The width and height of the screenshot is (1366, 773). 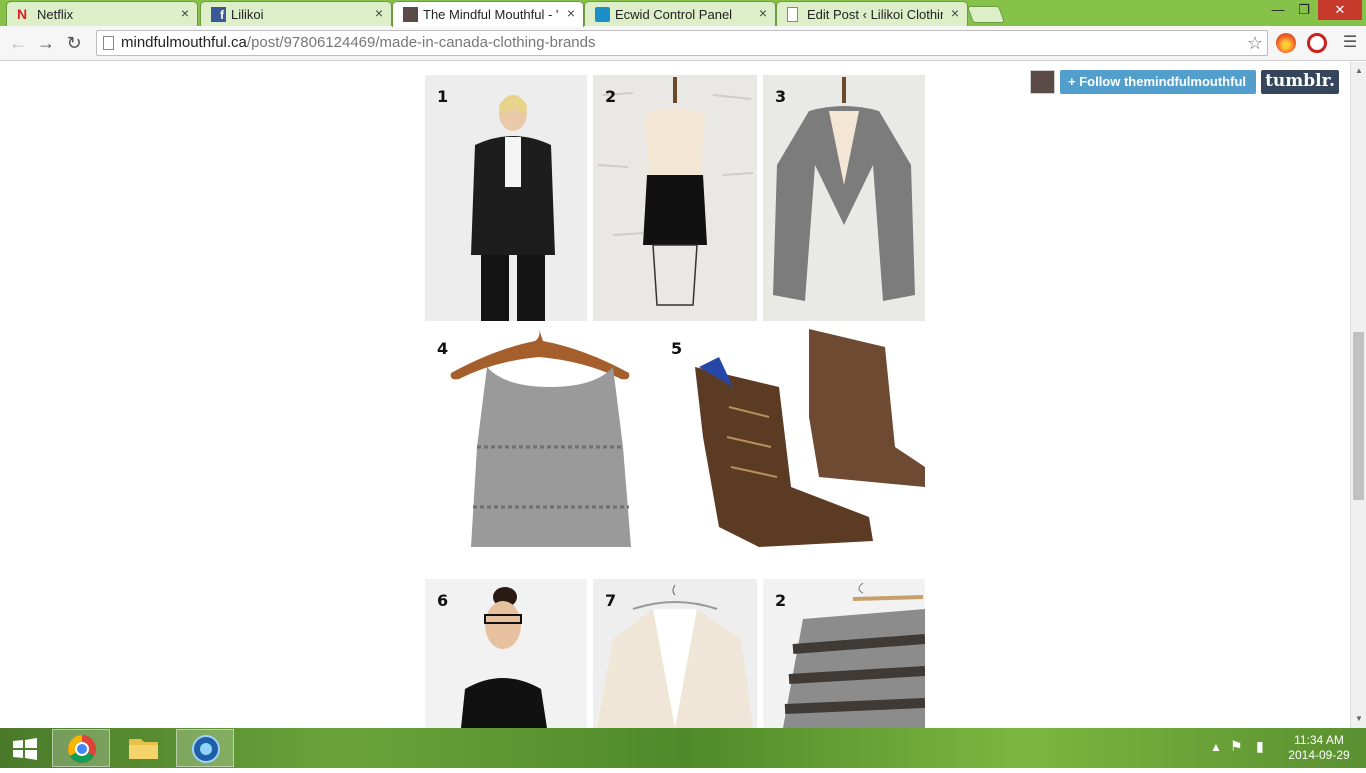 I want to click on tab-edit-post: Edit Post ‹ Lilikoi Clothing ×, so click(x=872, y=13).